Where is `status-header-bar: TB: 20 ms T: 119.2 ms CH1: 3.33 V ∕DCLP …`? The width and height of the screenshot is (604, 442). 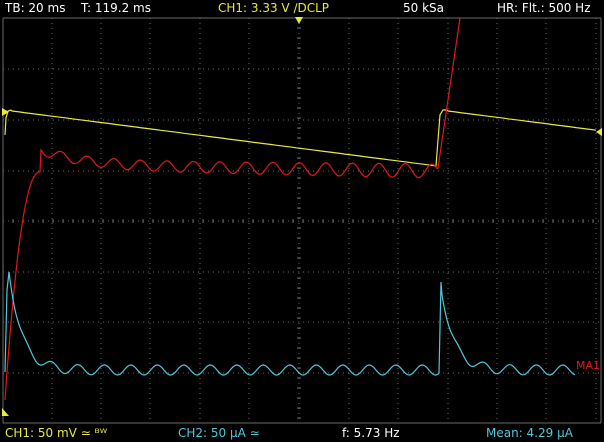 status-header-bar: TB: 20 ms T: 119.2 ms CH1: 3.33 V ∕DCLP … is located at coordinates (302, 8).